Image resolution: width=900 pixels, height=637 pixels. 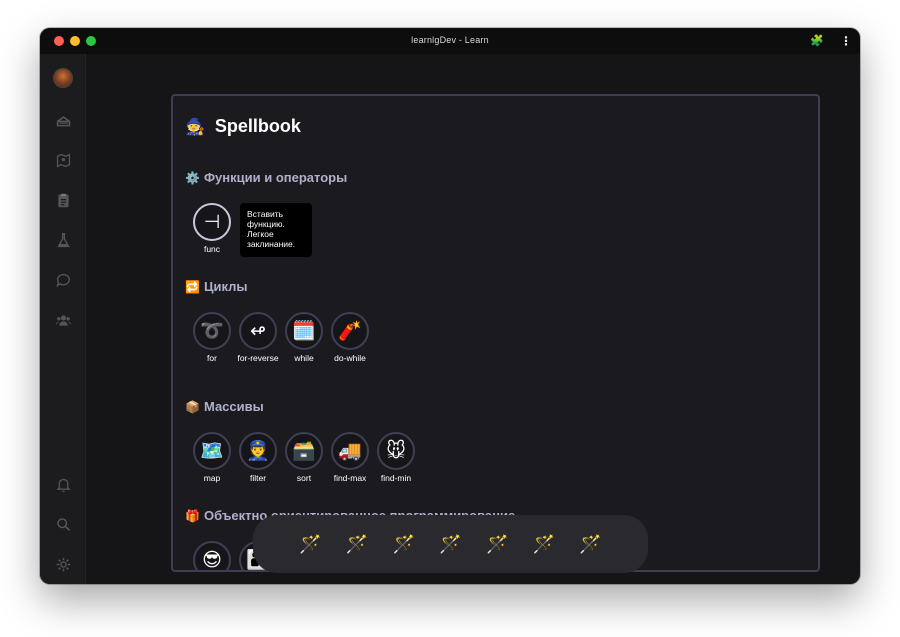 What do you see at coordinates (257, 126) in the screenshot?
I see `spellbook-title: Spellbook` at bounding box center [257, 126].